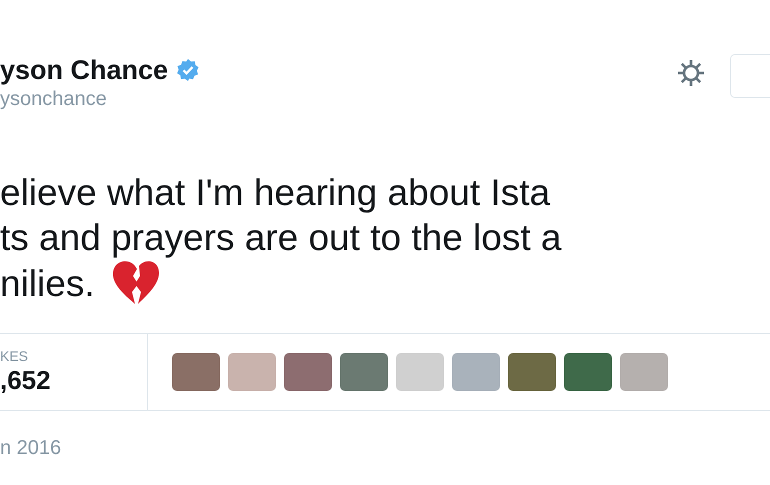 Image resolution: width=770 pixels, height=485 pixels. I want to click on tweet-text: ts and prayers are out to the lost a, so click(281, 238).